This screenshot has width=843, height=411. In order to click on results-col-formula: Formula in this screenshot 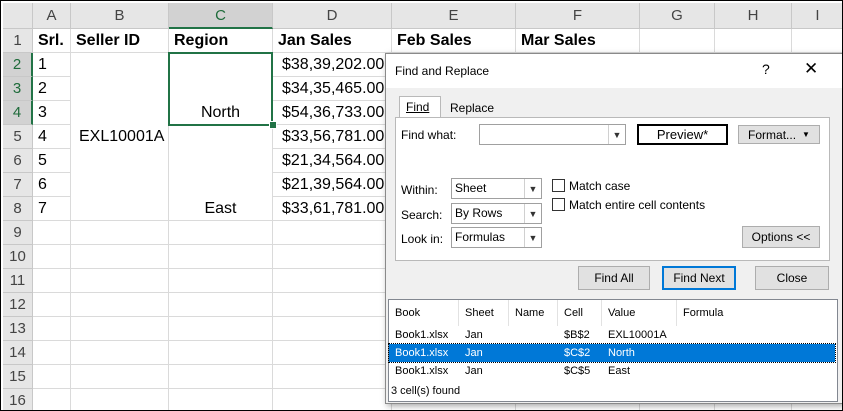, I will do `click(756, 313)`.